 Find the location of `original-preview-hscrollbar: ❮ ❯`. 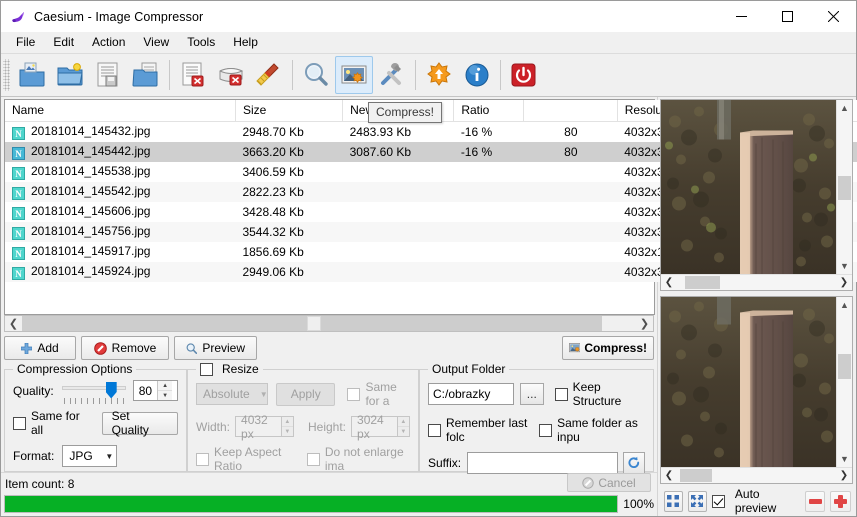

original-preview-hscrollbar: ❮ ❯ is located at coordinates (756, 282).